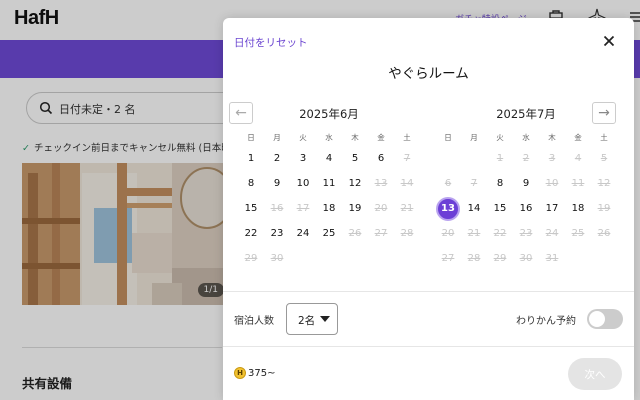 The height and width of the screenshot is (400, 640). What do you see at coordinates (474, 233) in the screenshot?
I see `calendar-day-unavailable: 21` at bounding box center [474, 233].